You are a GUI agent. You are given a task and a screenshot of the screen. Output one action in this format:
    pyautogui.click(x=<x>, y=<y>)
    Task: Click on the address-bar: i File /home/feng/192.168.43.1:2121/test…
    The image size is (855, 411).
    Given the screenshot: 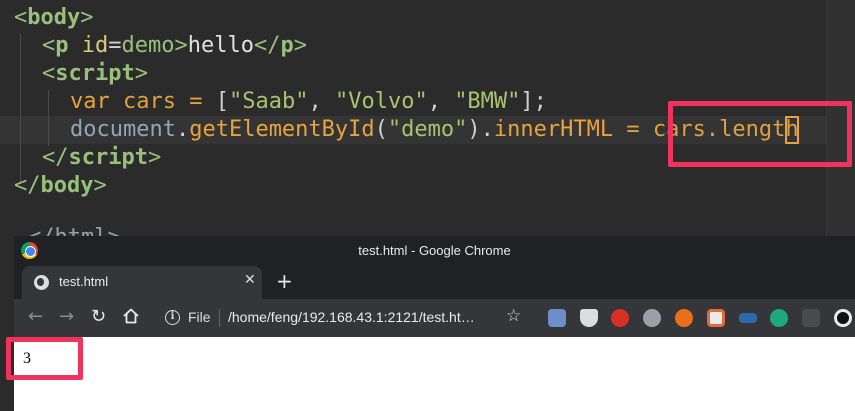 What is the action you would take?
    pyautogui.click(x=348, y=318)
    